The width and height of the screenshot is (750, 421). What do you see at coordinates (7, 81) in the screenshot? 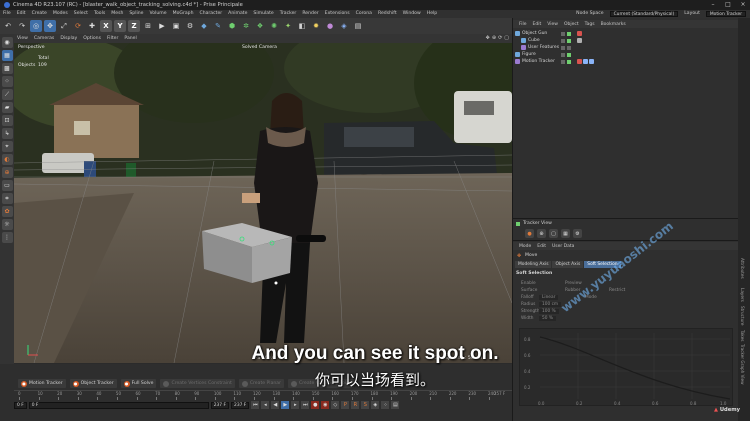
I see `point-mode-icon: ⁘` at bounding box center [7, 81].